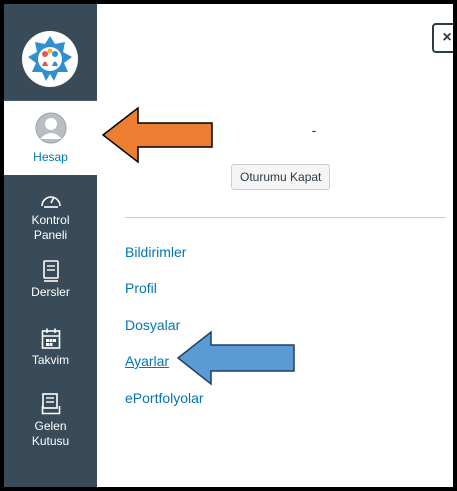  Describe the element at coordinates (50, 404) in the screenshot. I see `inbox-icon` at that location.